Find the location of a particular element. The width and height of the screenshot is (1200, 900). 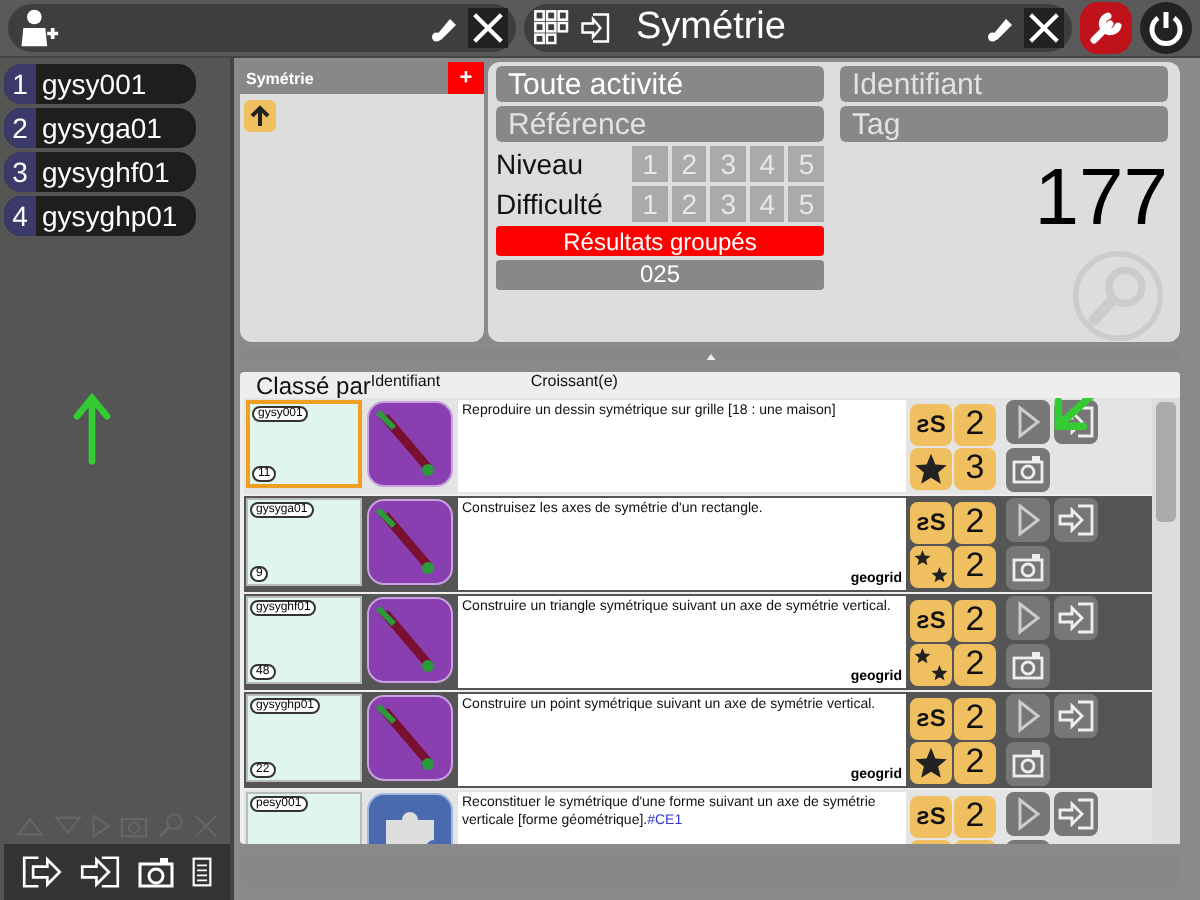

up-arrow-icon is located at coordinates (260, 116).